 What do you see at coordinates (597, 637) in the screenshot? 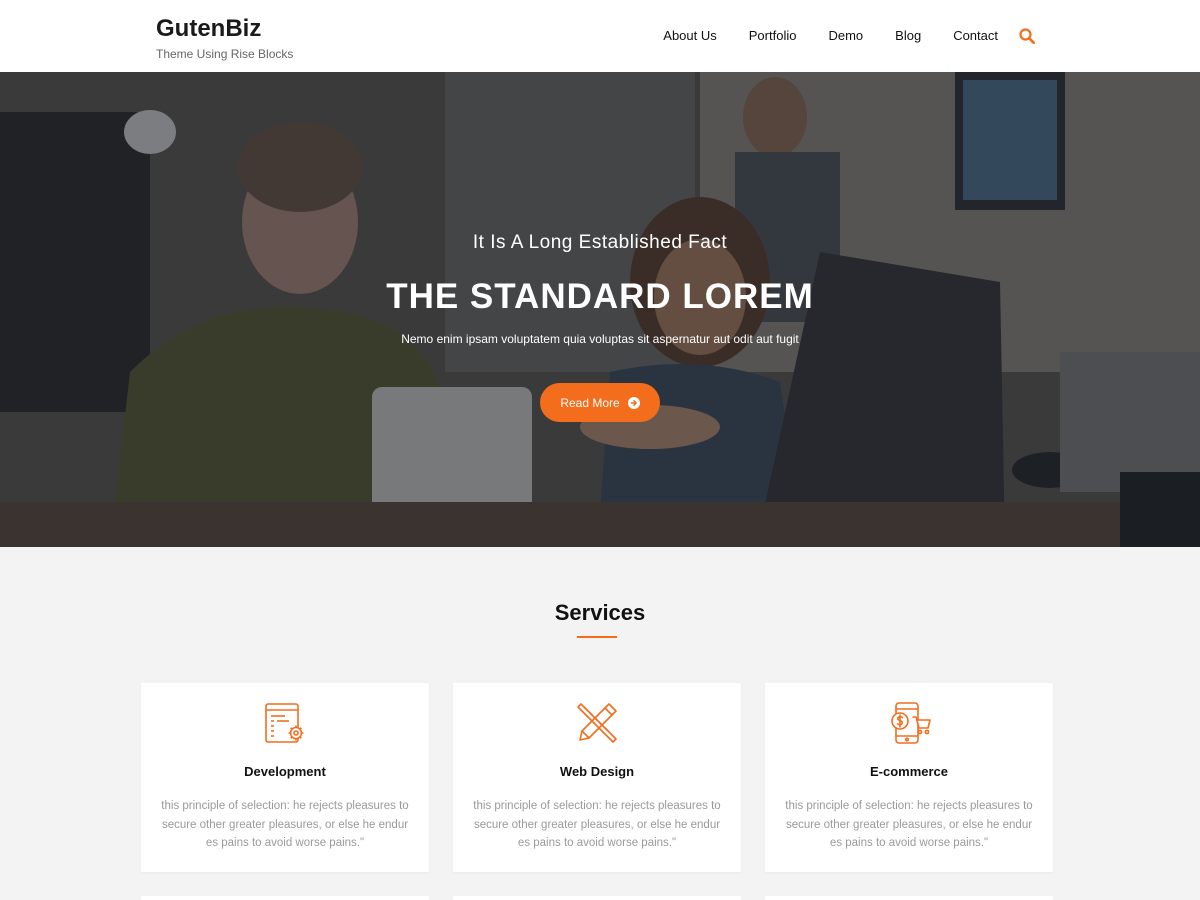
I see `services-heading-underline` at bounding box center [597, 637].